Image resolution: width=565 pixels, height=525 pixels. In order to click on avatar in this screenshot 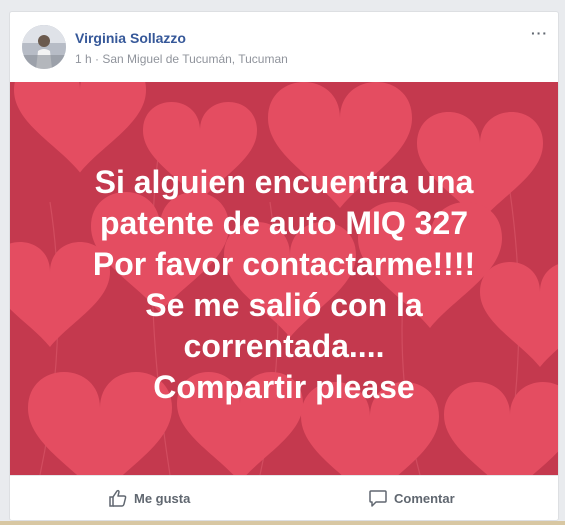, I will do `click(44, 47)`.